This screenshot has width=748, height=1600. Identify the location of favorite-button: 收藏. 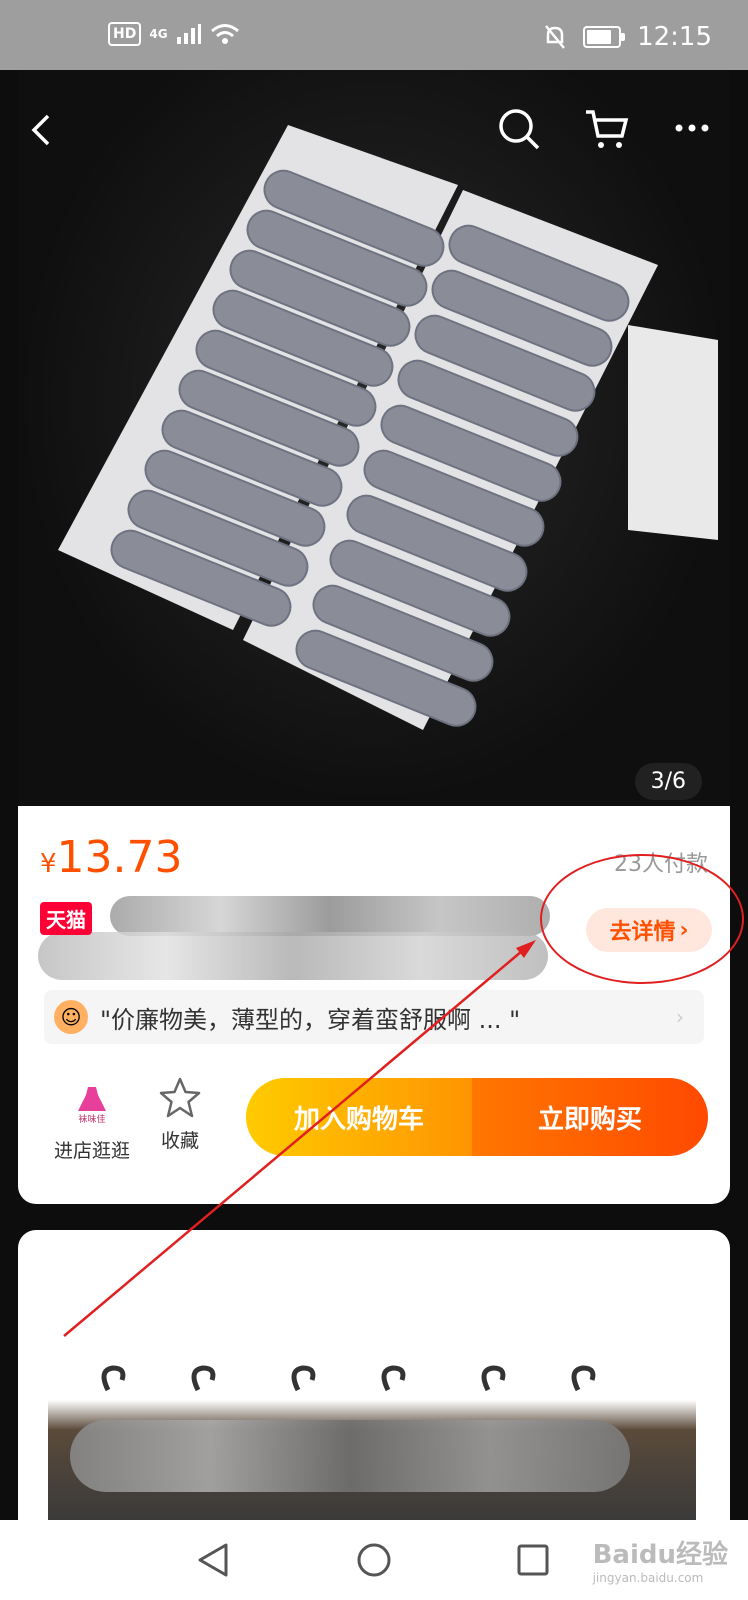
(180, 1114).